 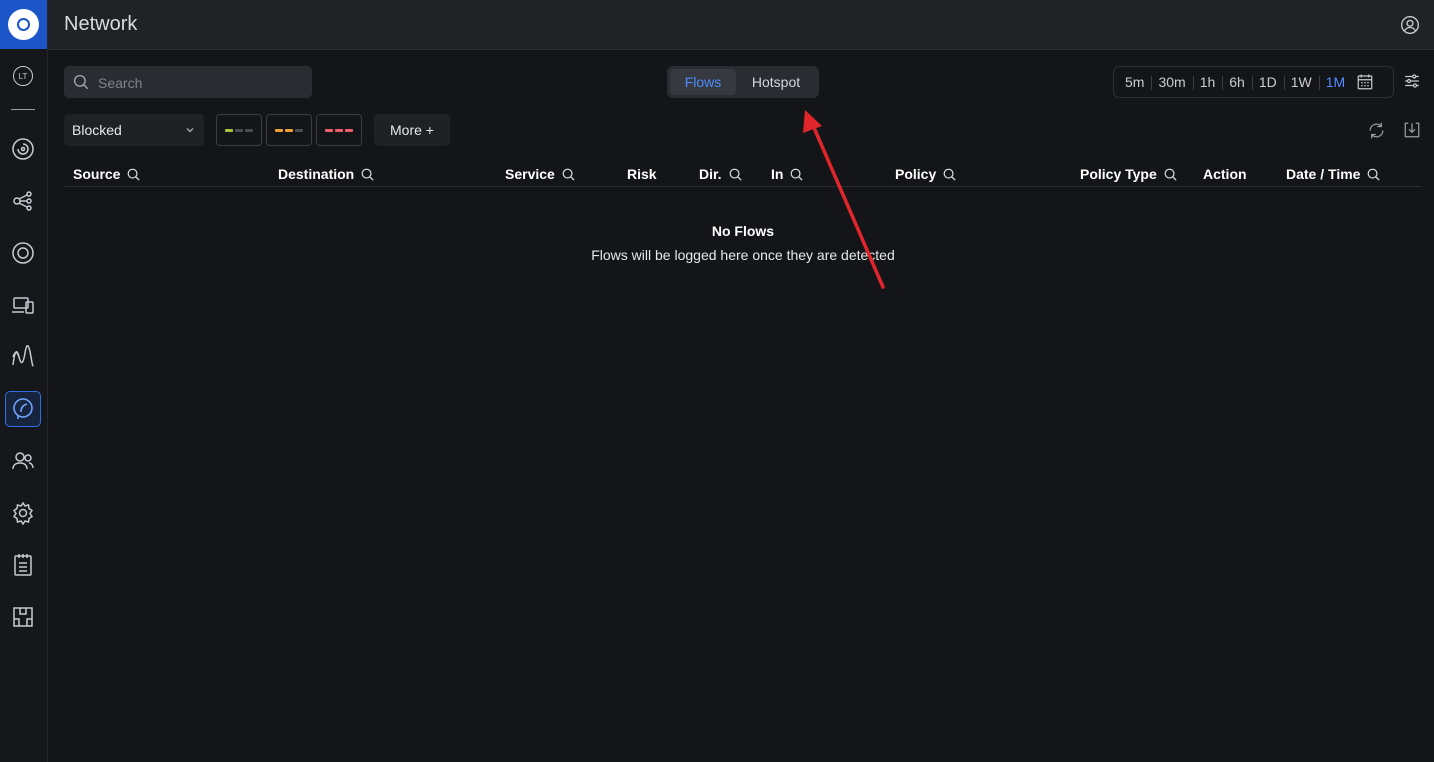 What do you see at coordinates (190, 130) in the screenshot?
I see `chevron-down-icon` at bounding box center [190, 130].